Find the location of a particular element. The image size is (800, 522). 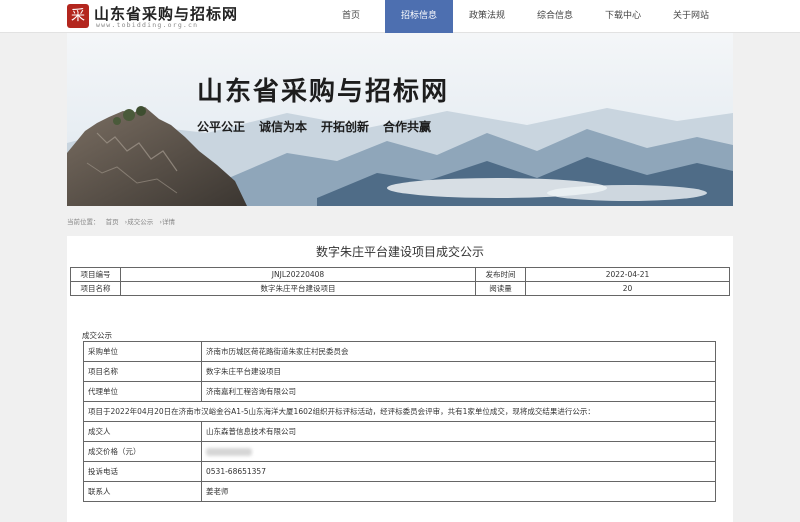

table-row: 联系人 姜老师 is located at coordinates (399, 491).